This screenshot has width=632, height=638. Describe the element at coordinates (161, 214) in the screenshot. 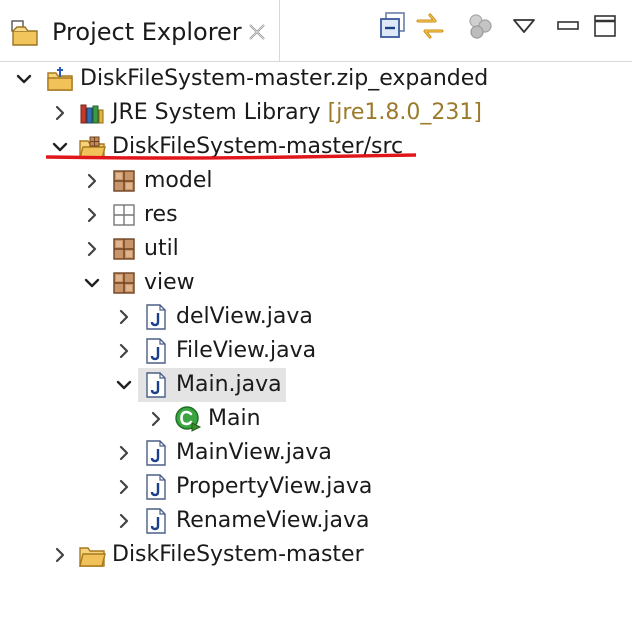

I see `tree-item-label: res` at that location.